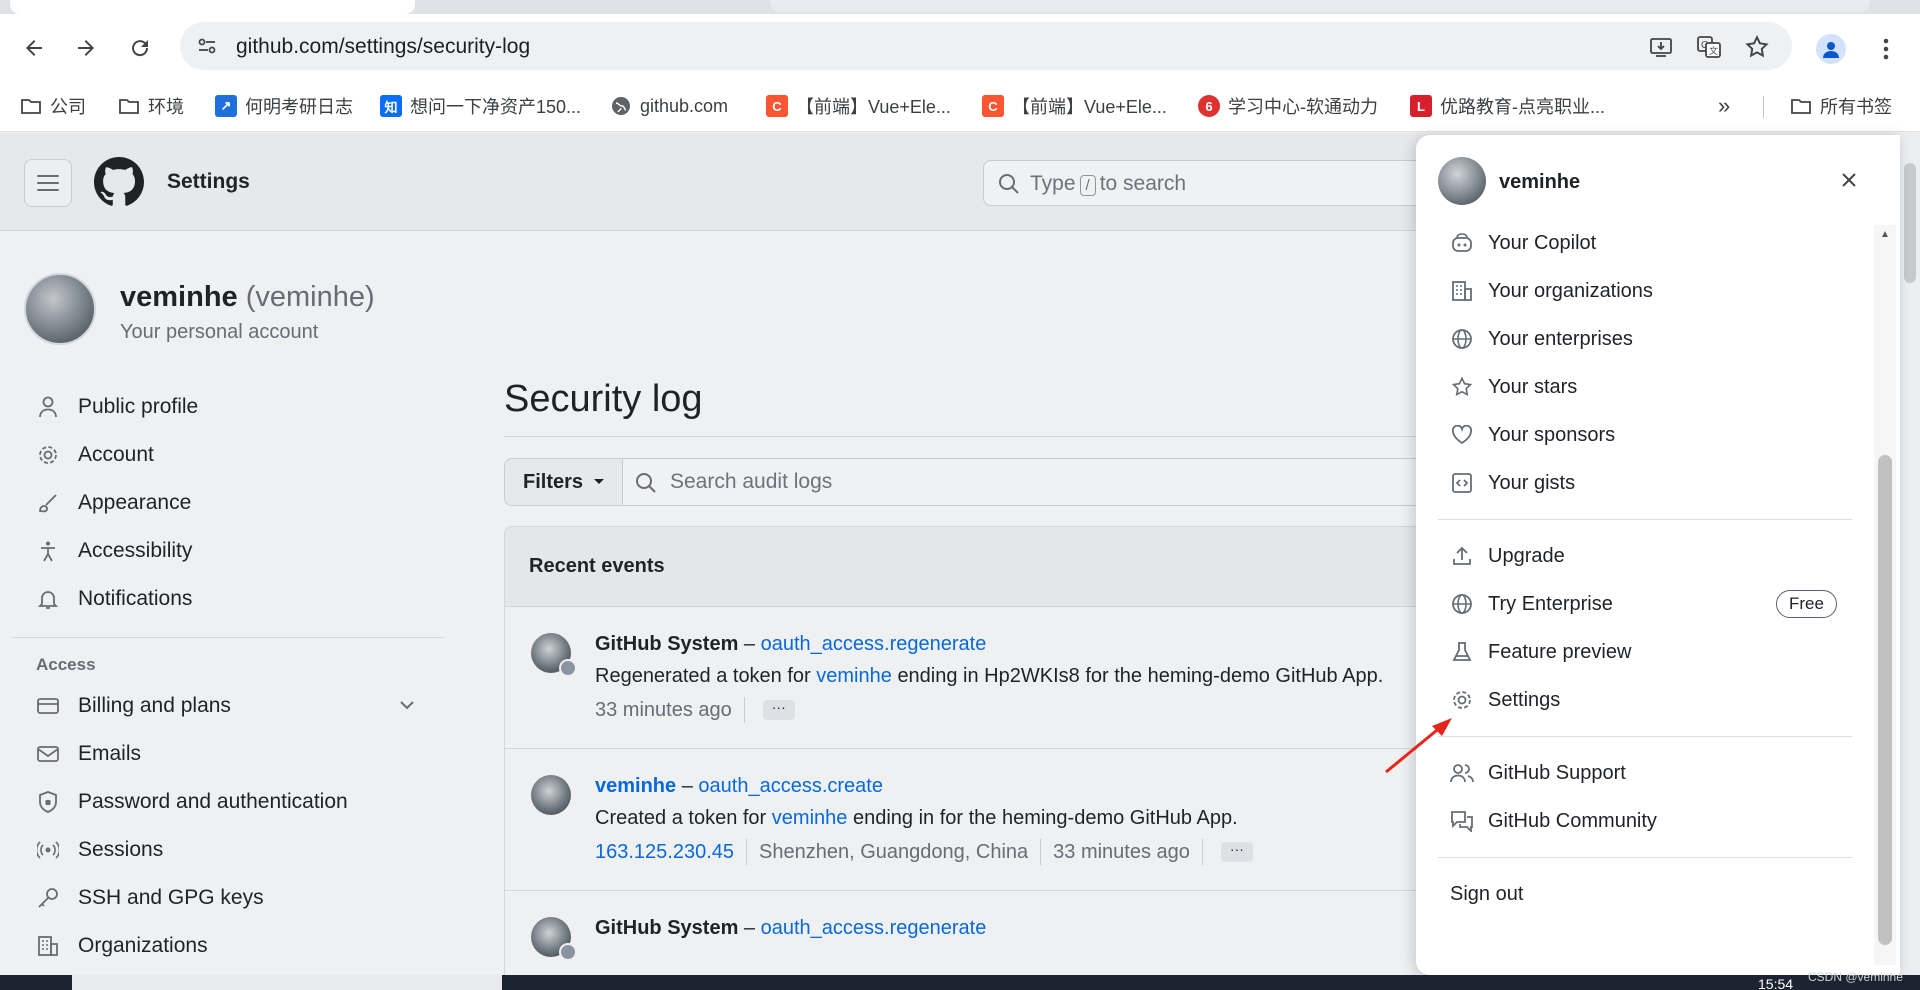 The width and height of the screenshot is (1920, 990). I want to click on menu-scrollbar: ▲, so click(1885, 595).